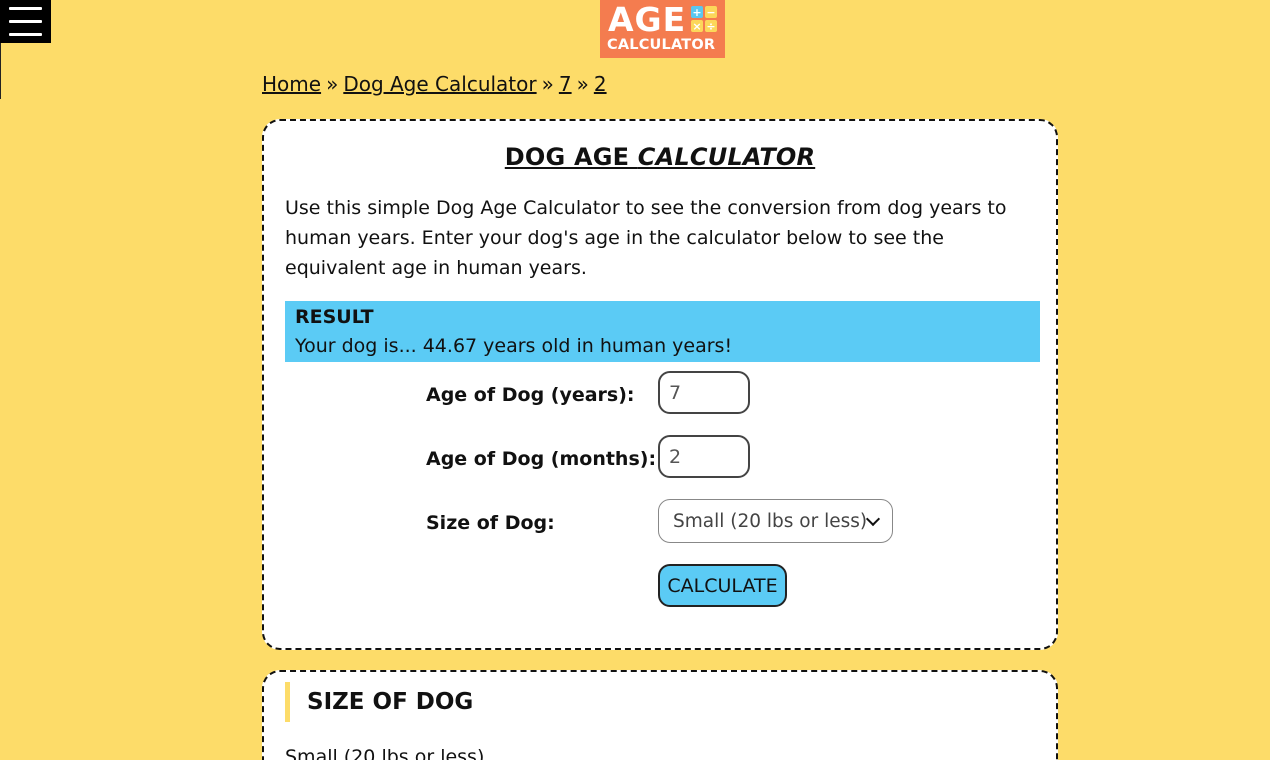 The image size is (1270, 760). I want to click on chevron-down-icon, so click(873, 519).